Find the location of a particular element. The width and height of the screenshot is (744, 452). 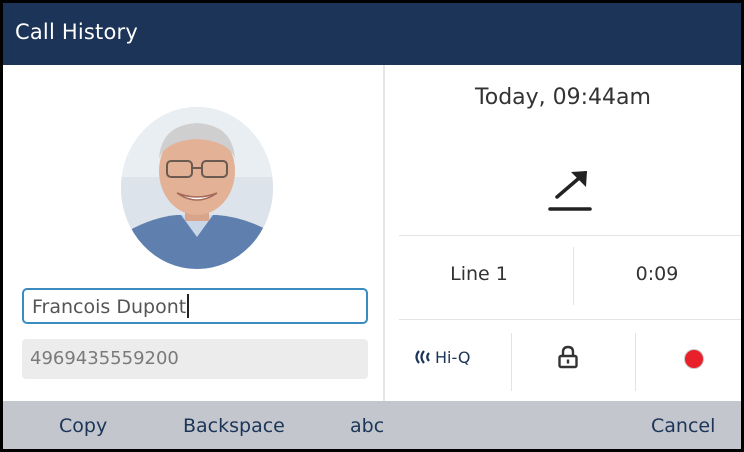

hiq-label: Hi-Q is located at coordinates (453, 357).